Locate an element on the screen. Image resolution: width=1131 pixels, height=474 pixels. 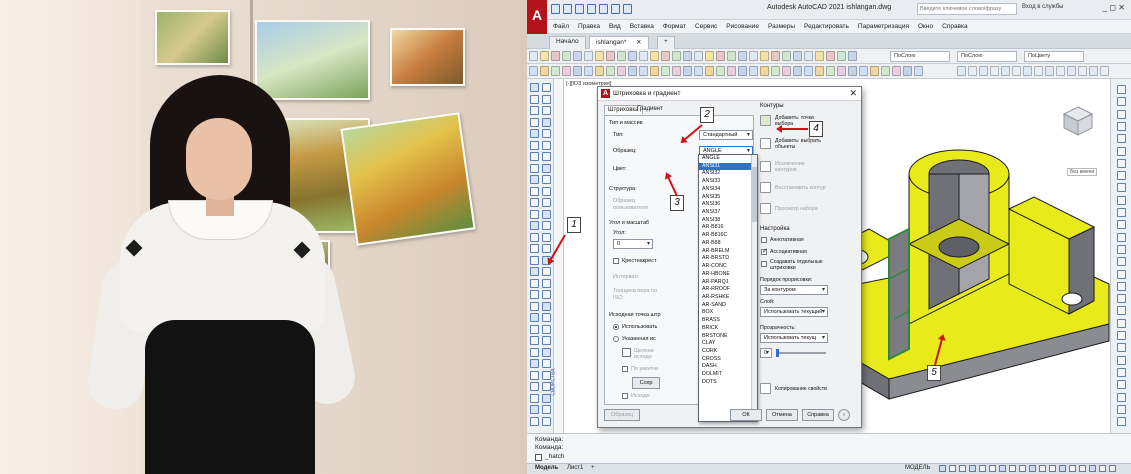
tab-close-icon: ✕ is located at coordinates (638, 42).